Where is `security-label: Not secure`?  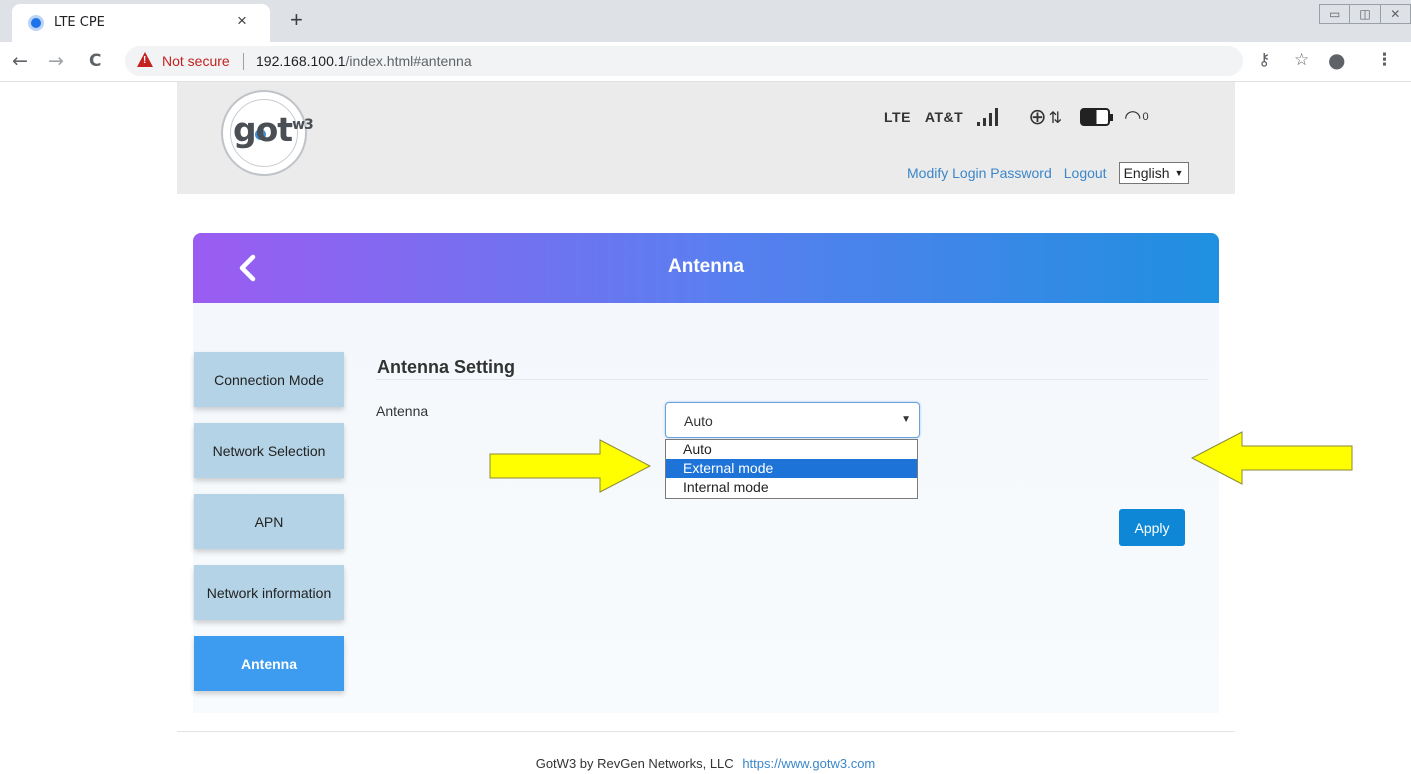 security-label: Not secure is located at coordinates (196, 61).